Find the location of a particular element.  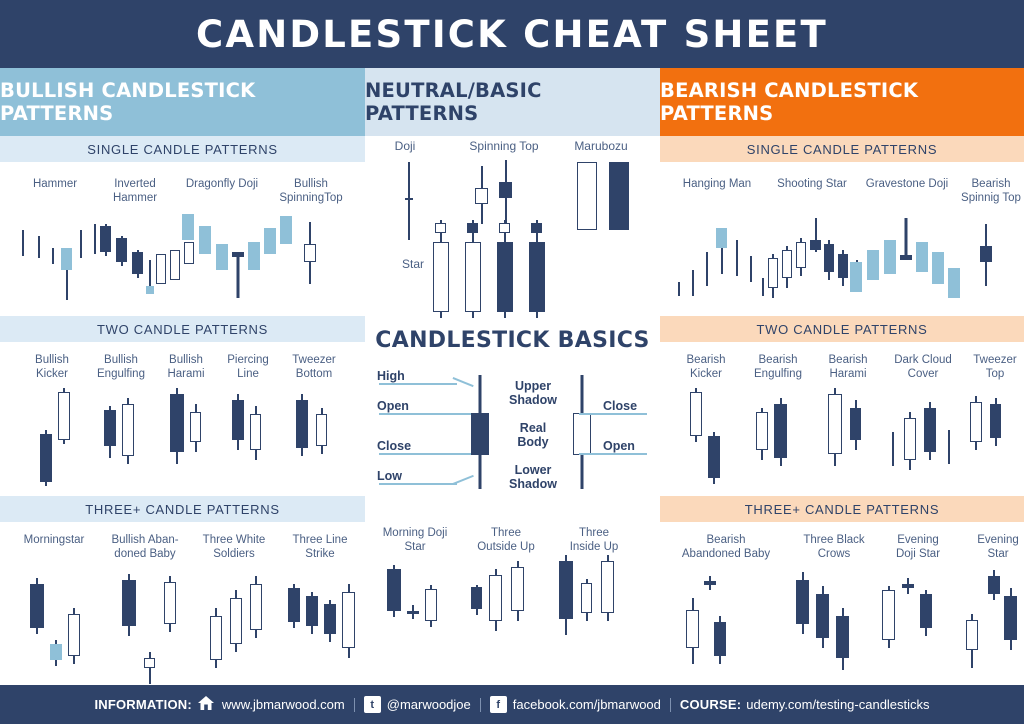

basics-line-open is located at coordinates (427, 414).